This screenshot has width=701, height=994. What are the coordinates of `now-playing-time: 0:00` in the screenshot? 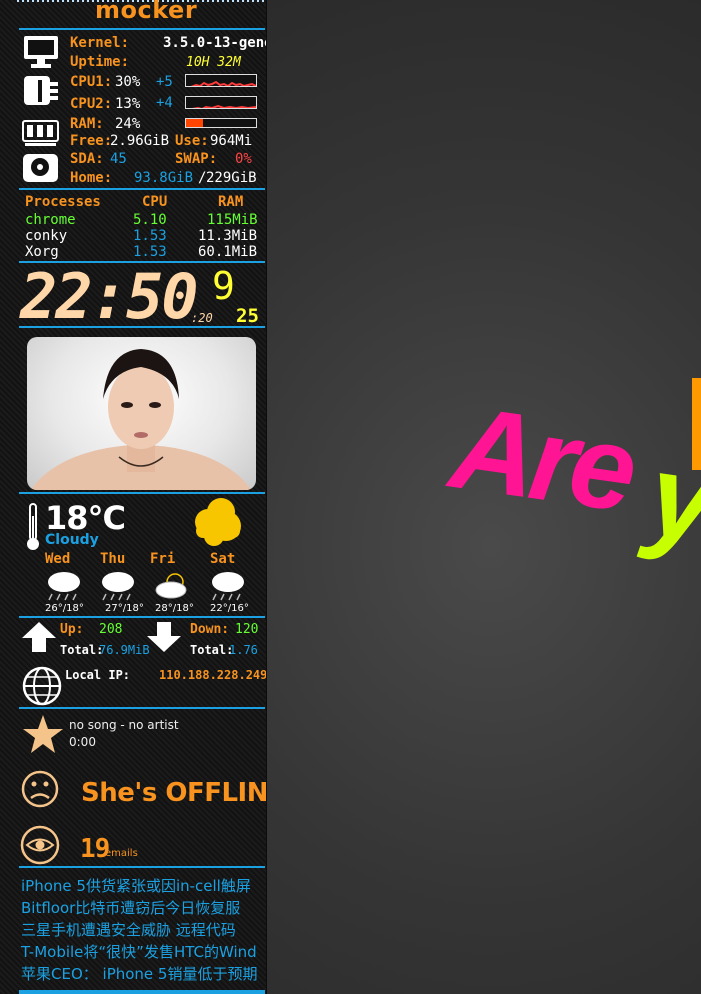 It's located at (82, 742).